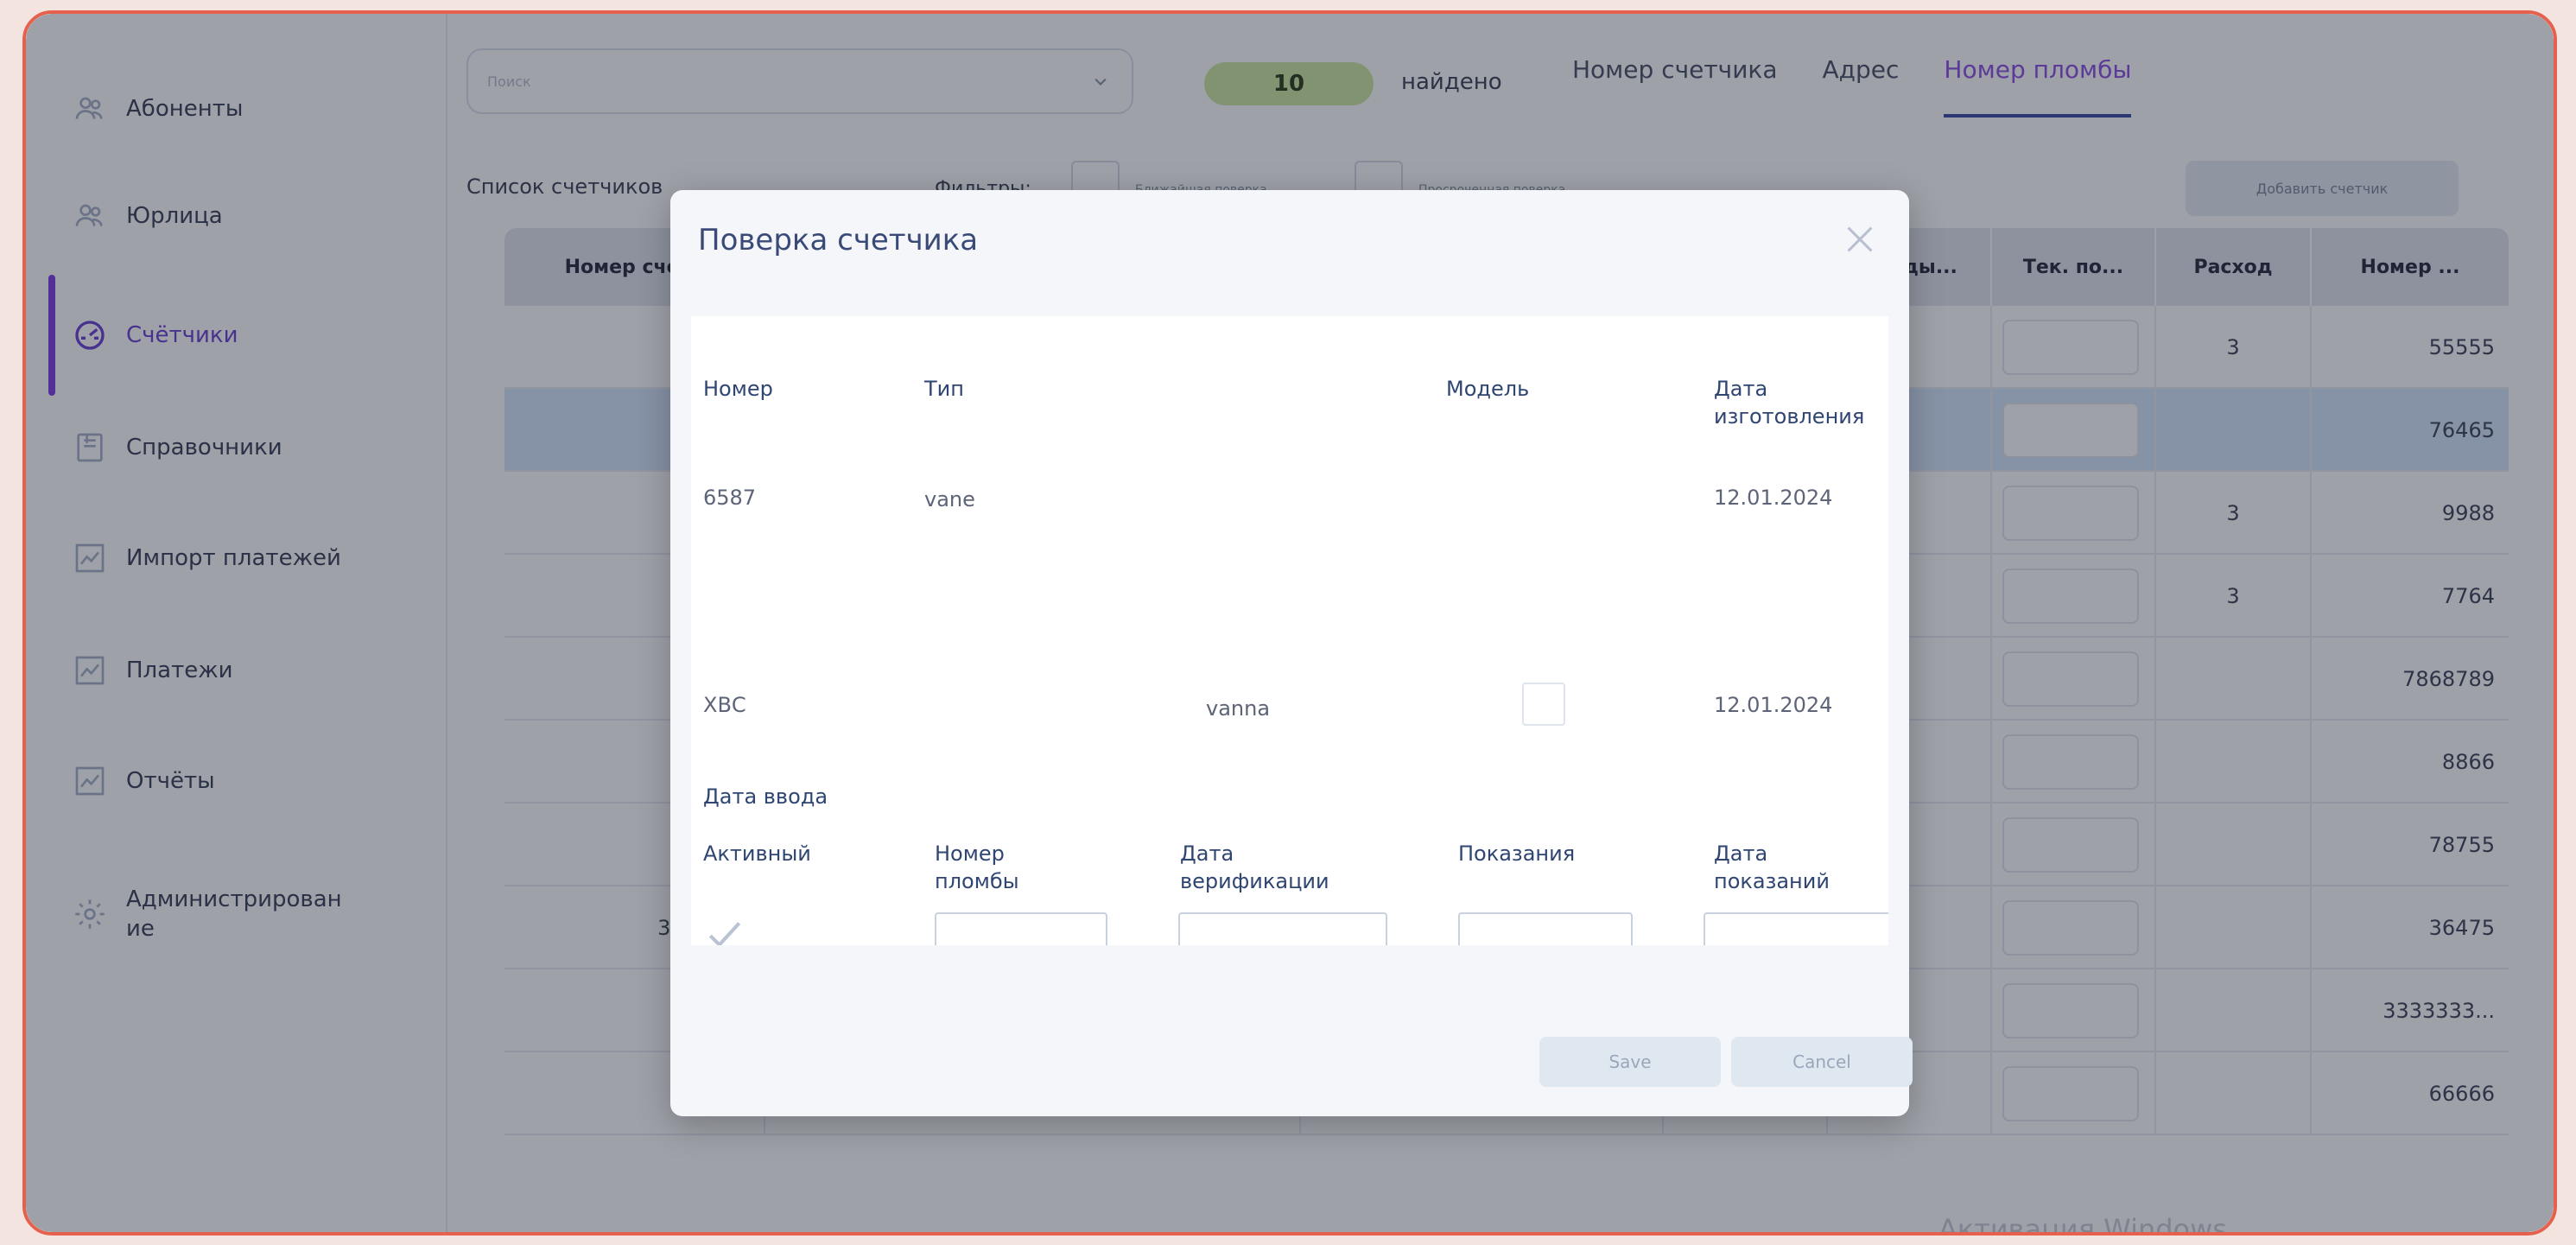 Image resolution: width=2576 pixels, height=1245 pixels. What do you see at coordinates (765, 796) in the screenshot?
I see `label-input-date: Дата ввода` at bounding box center [765, 796].